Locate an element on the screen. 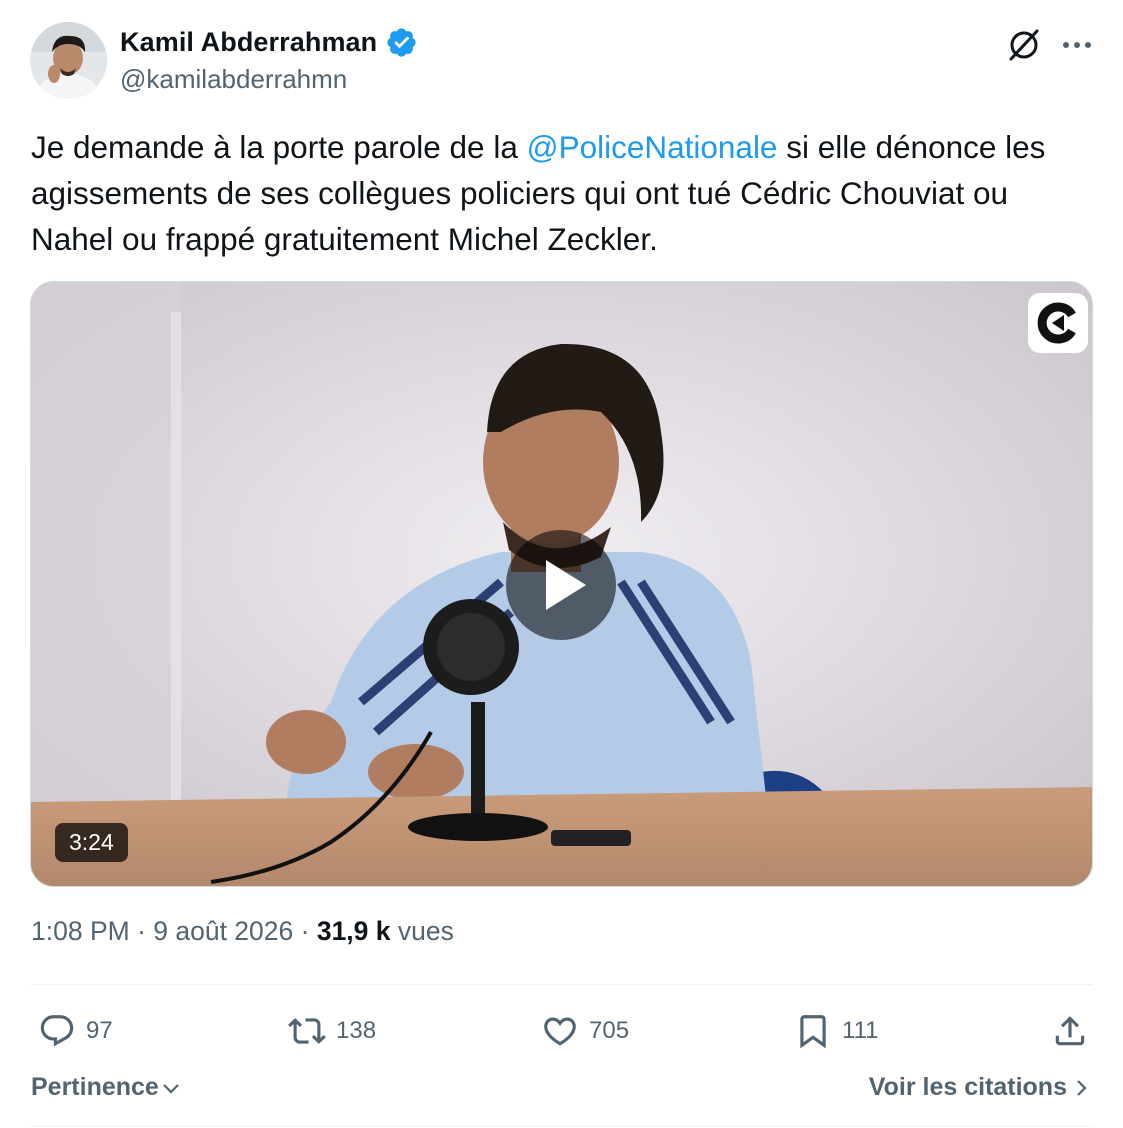  play-icon is located at coordinates (566, 585).